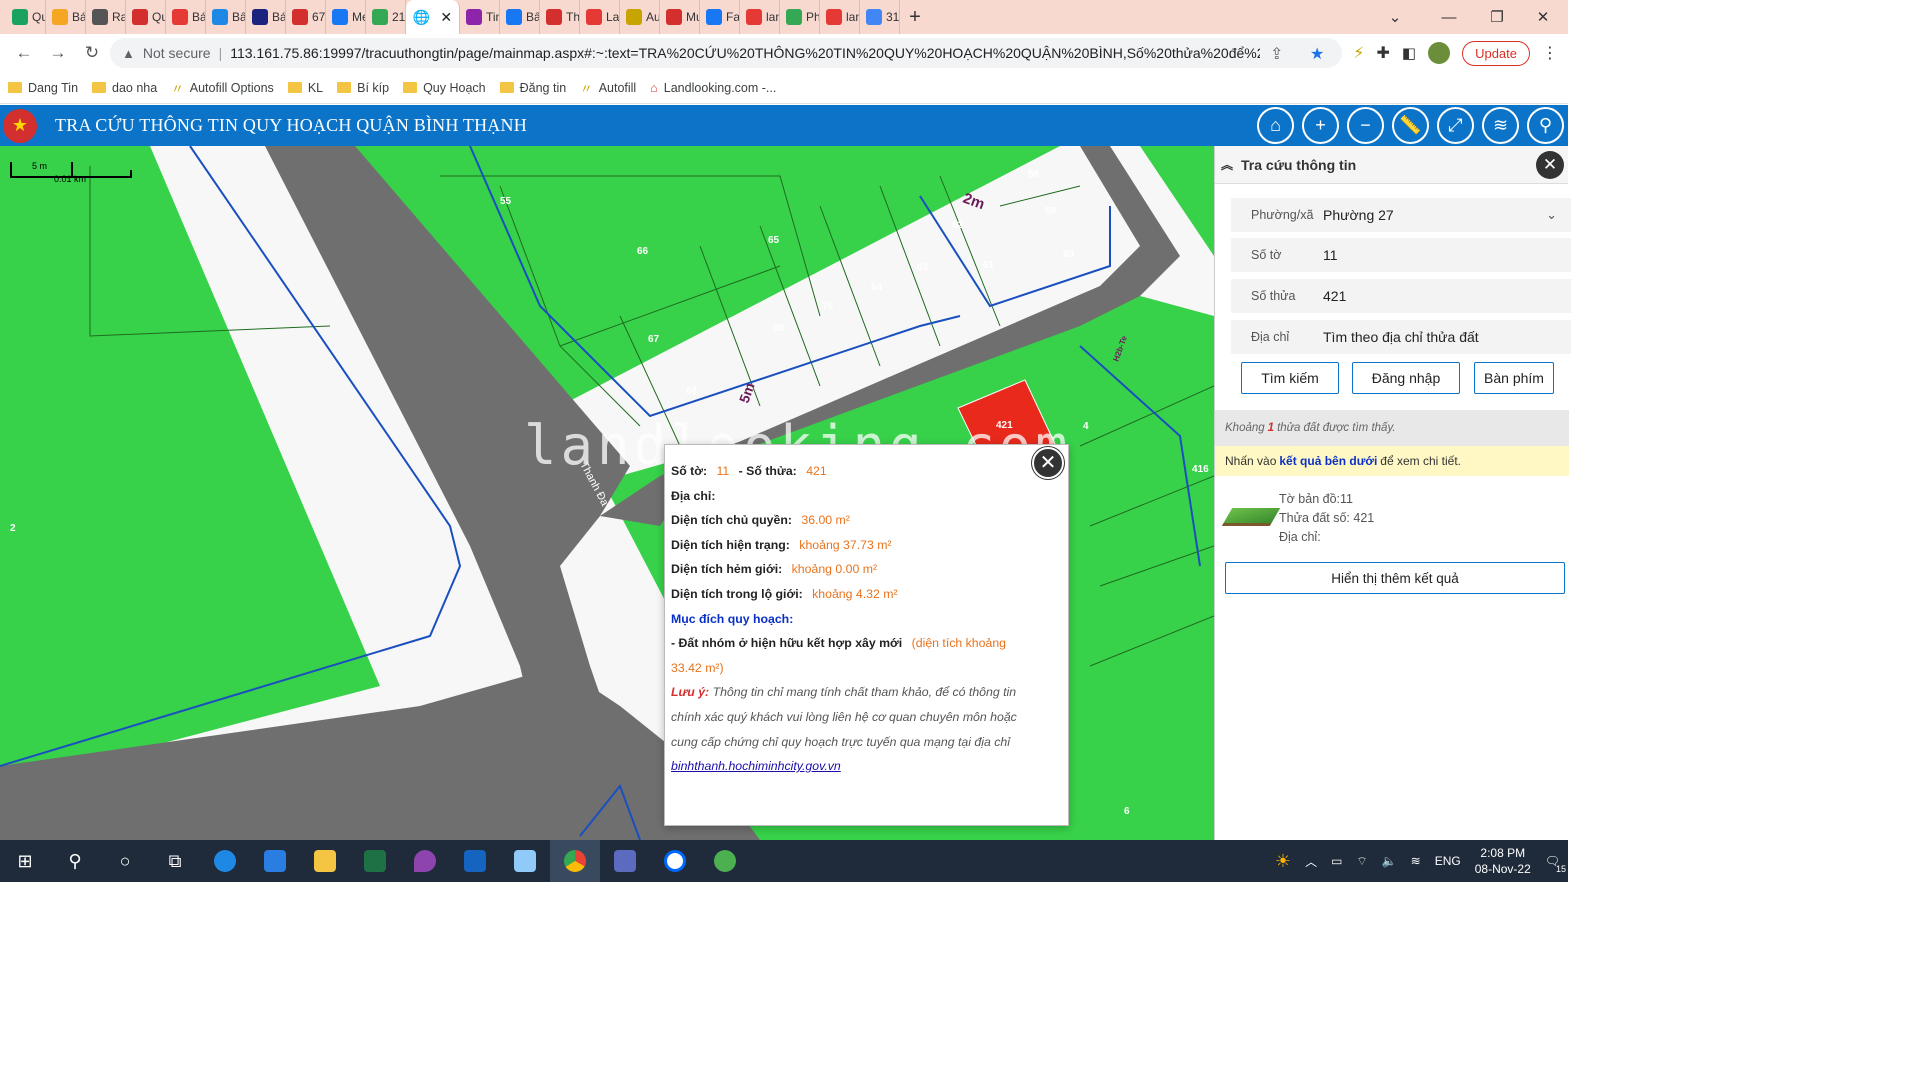 This screenshot has height=1080, width=1920. I want to click on paint-icon, so click(425, 861).